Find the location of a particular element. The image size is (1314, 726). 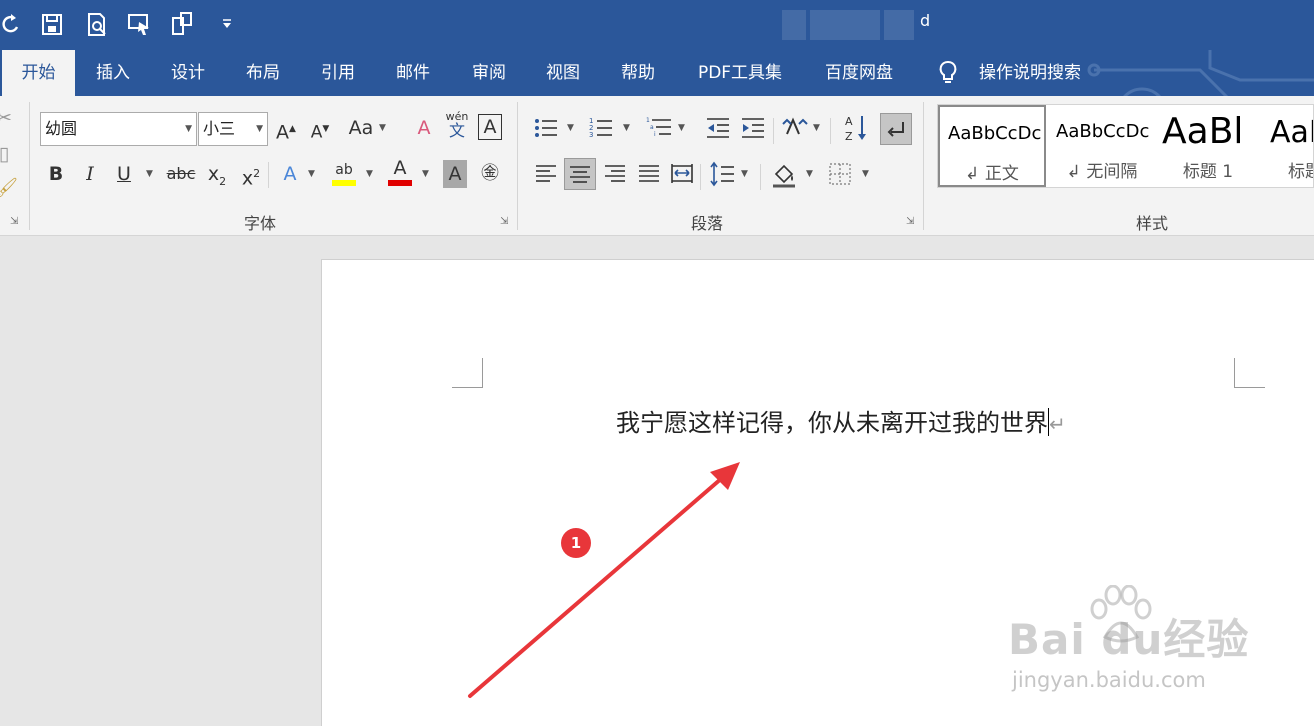

strikethrough-icon: abc is located at coordinates (181, 174).